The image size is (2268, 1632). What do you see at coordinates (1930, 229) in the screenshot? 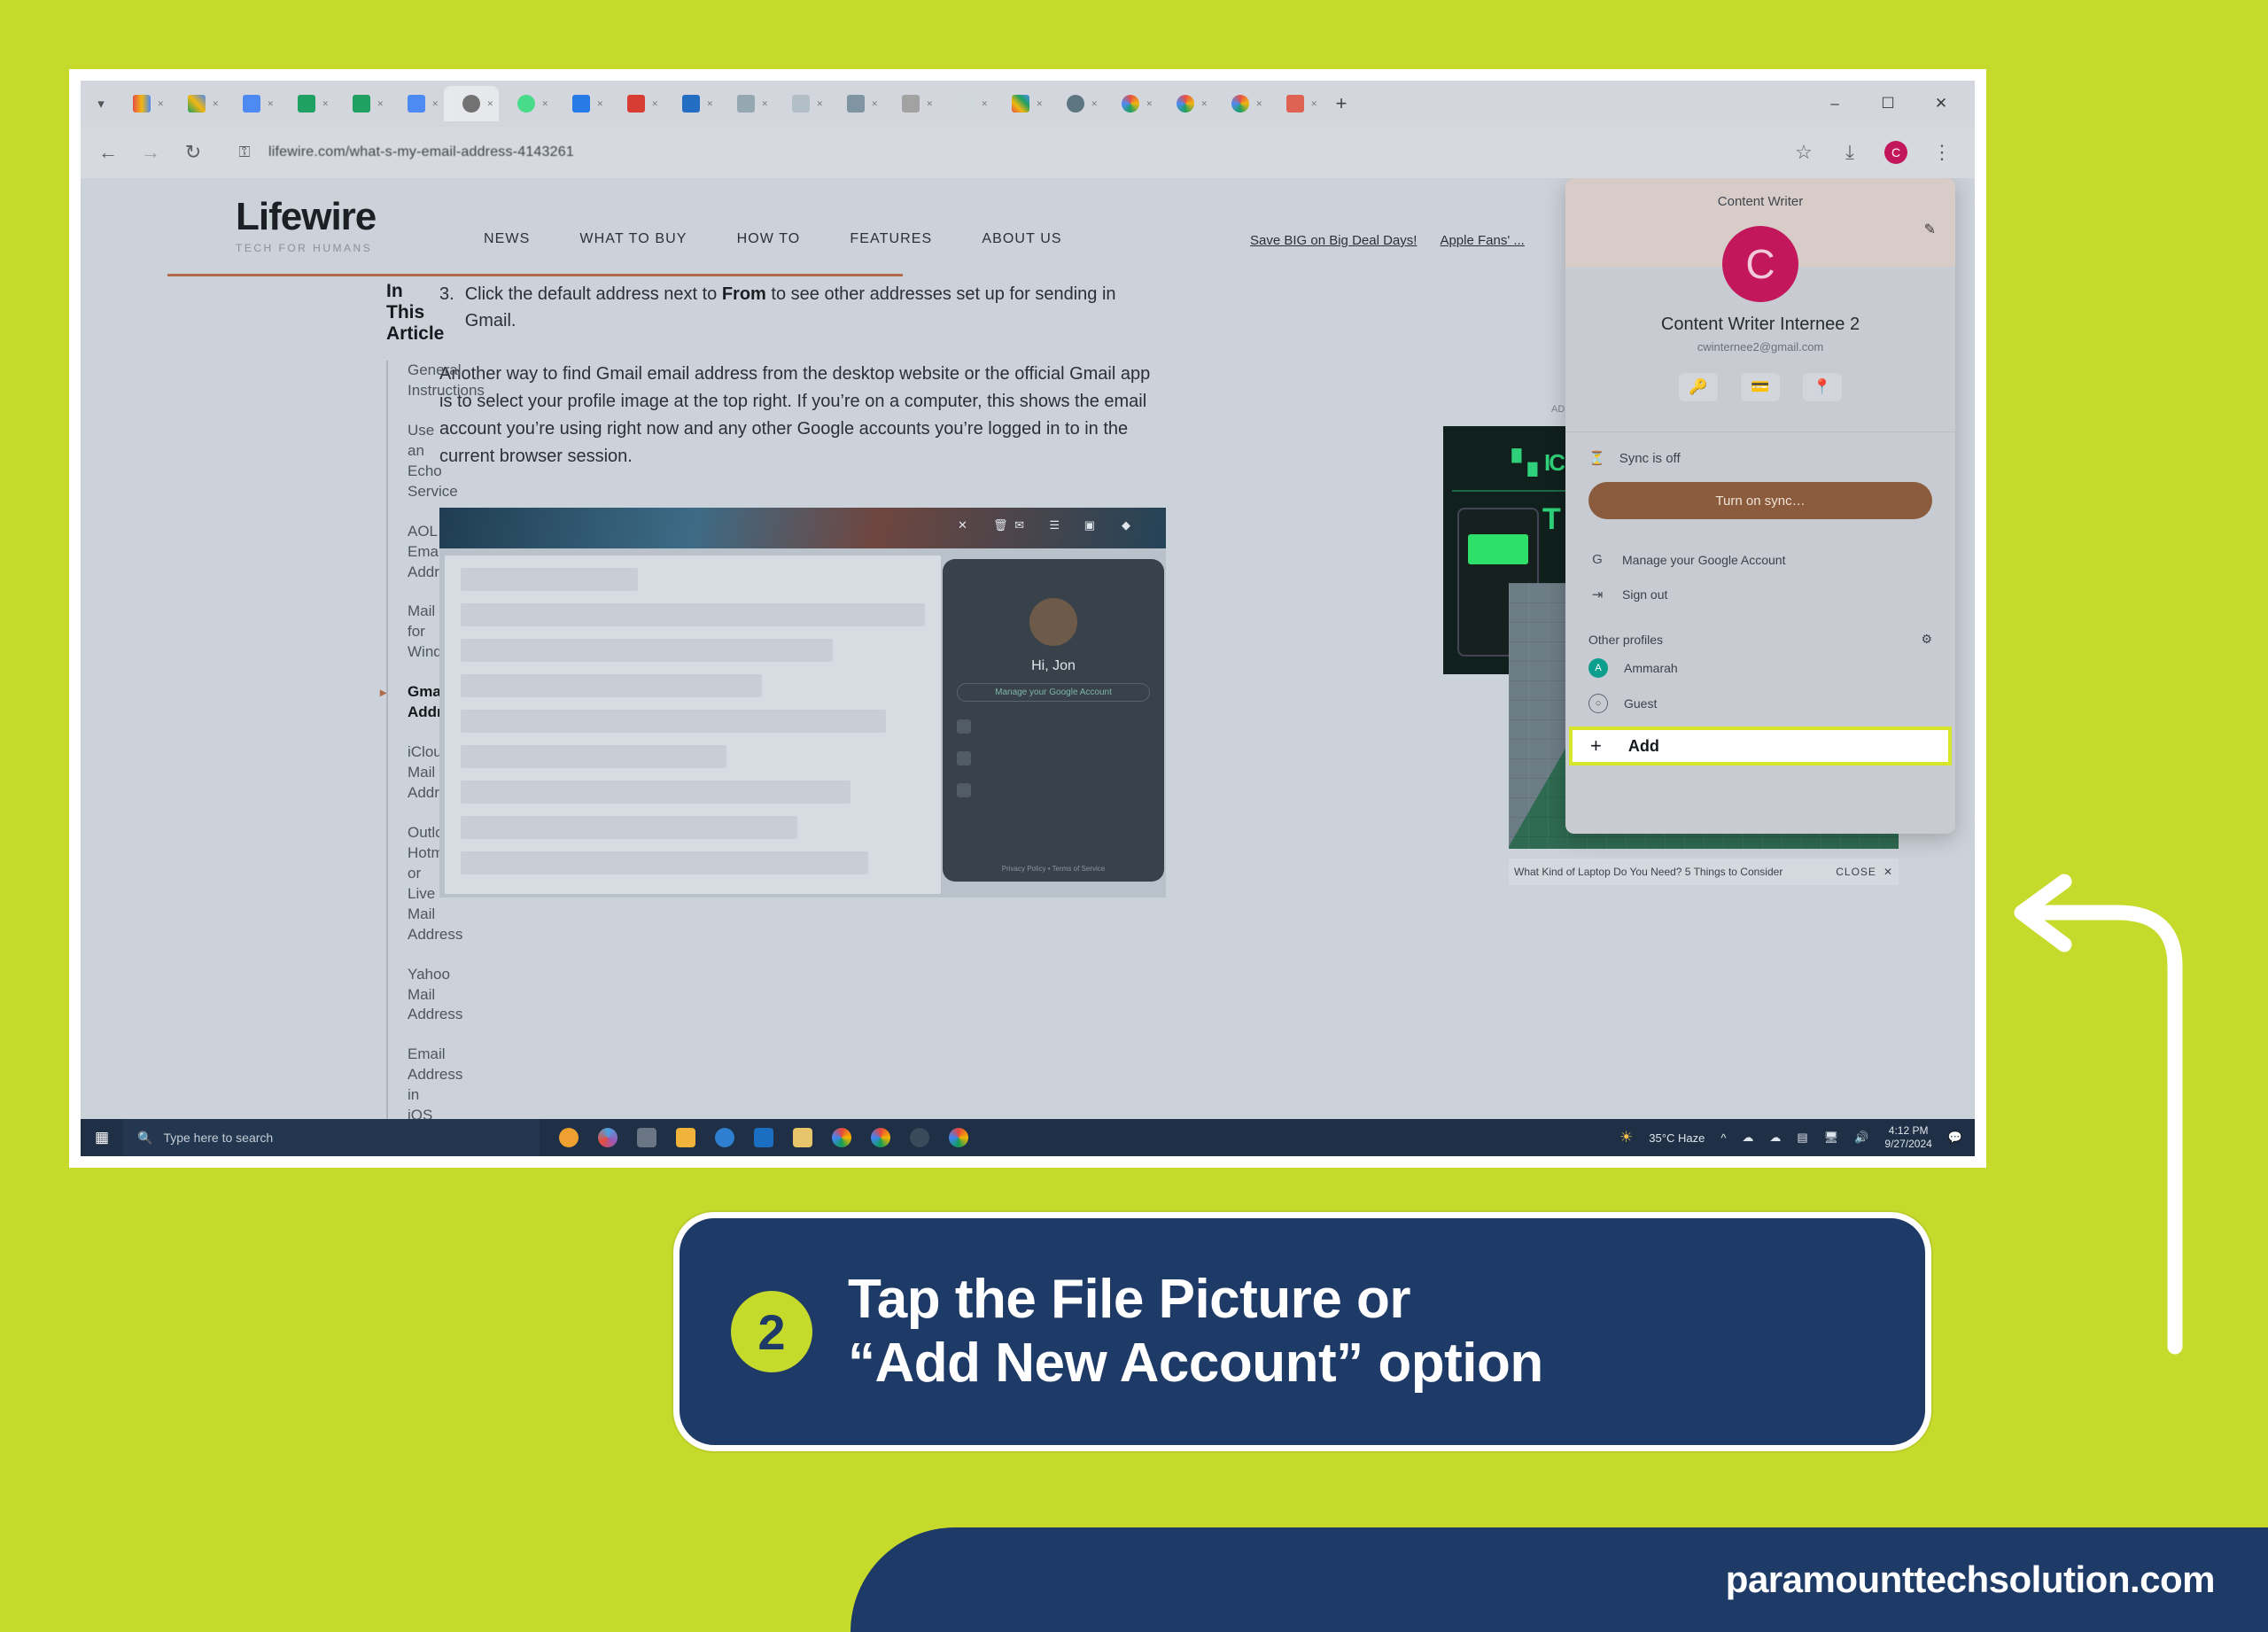
I see `edit-pencil-icon: ✎` at bounding box center [1930, 229].